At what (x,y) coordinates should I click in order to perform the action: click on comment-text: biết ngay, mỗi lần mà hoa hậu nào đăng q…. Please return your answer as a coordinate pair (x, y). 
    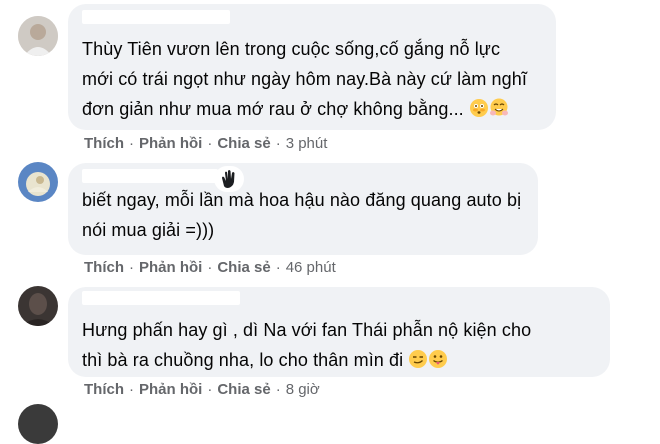
    Looking at the image, I should click on (302, 215).